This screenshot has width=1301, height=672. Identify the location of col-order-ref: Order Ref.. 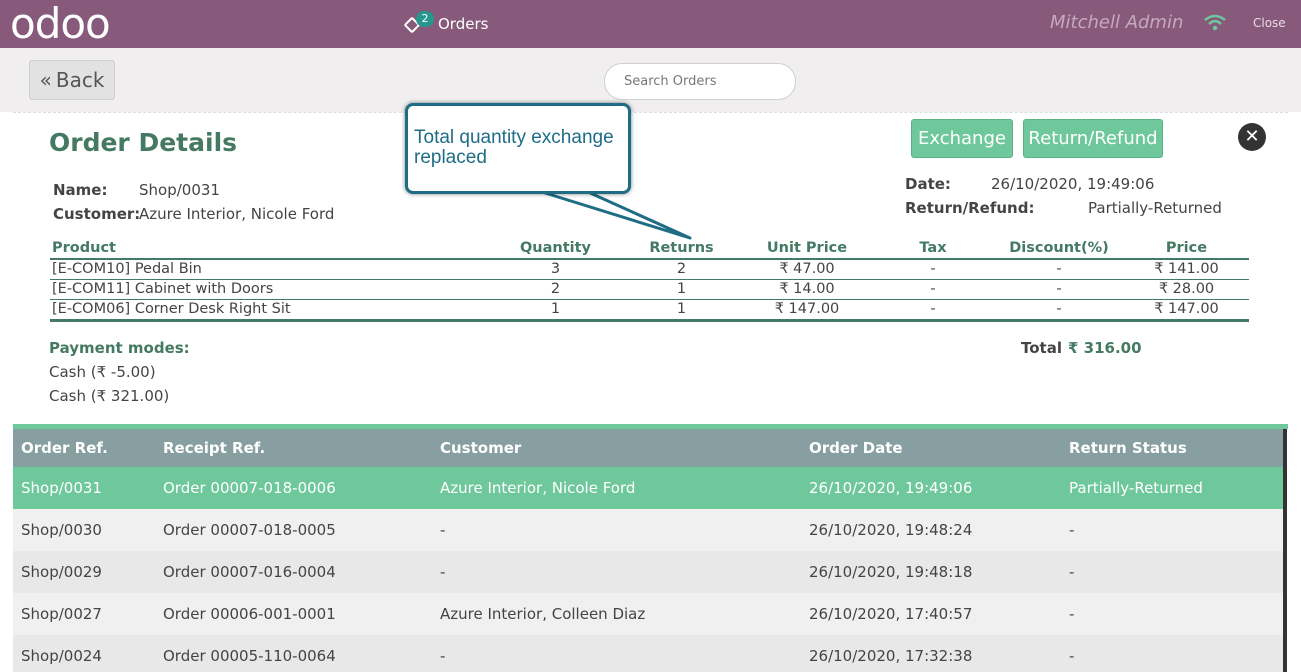
(84, 448).